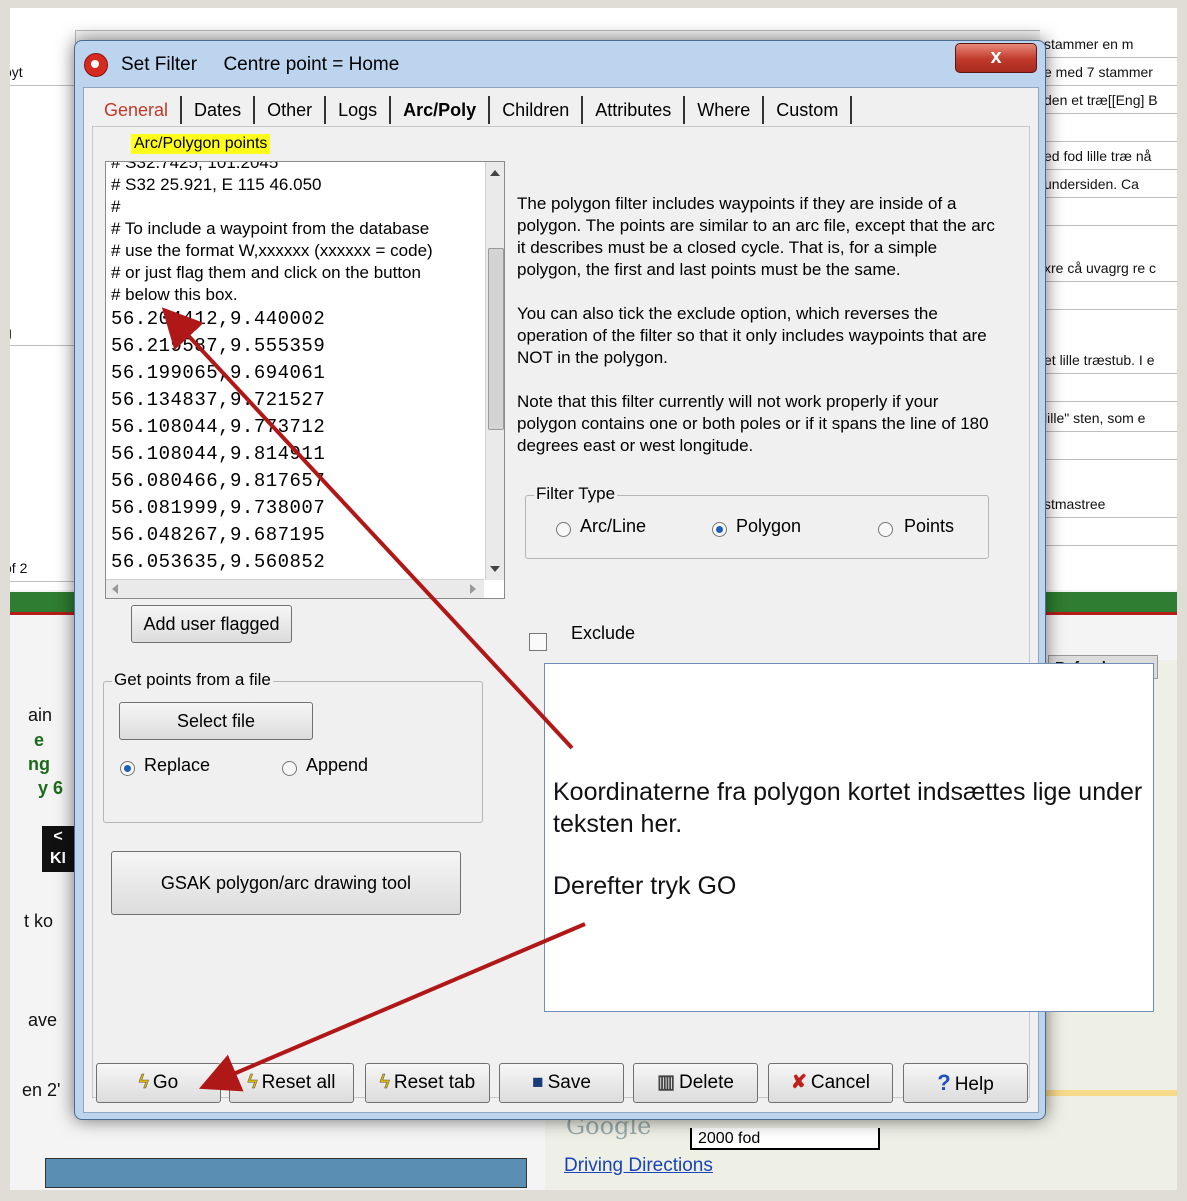 The width and height of the screenshot is (1187, 1201). I want to click on arrow-to-go-button, so click(392, 1007).